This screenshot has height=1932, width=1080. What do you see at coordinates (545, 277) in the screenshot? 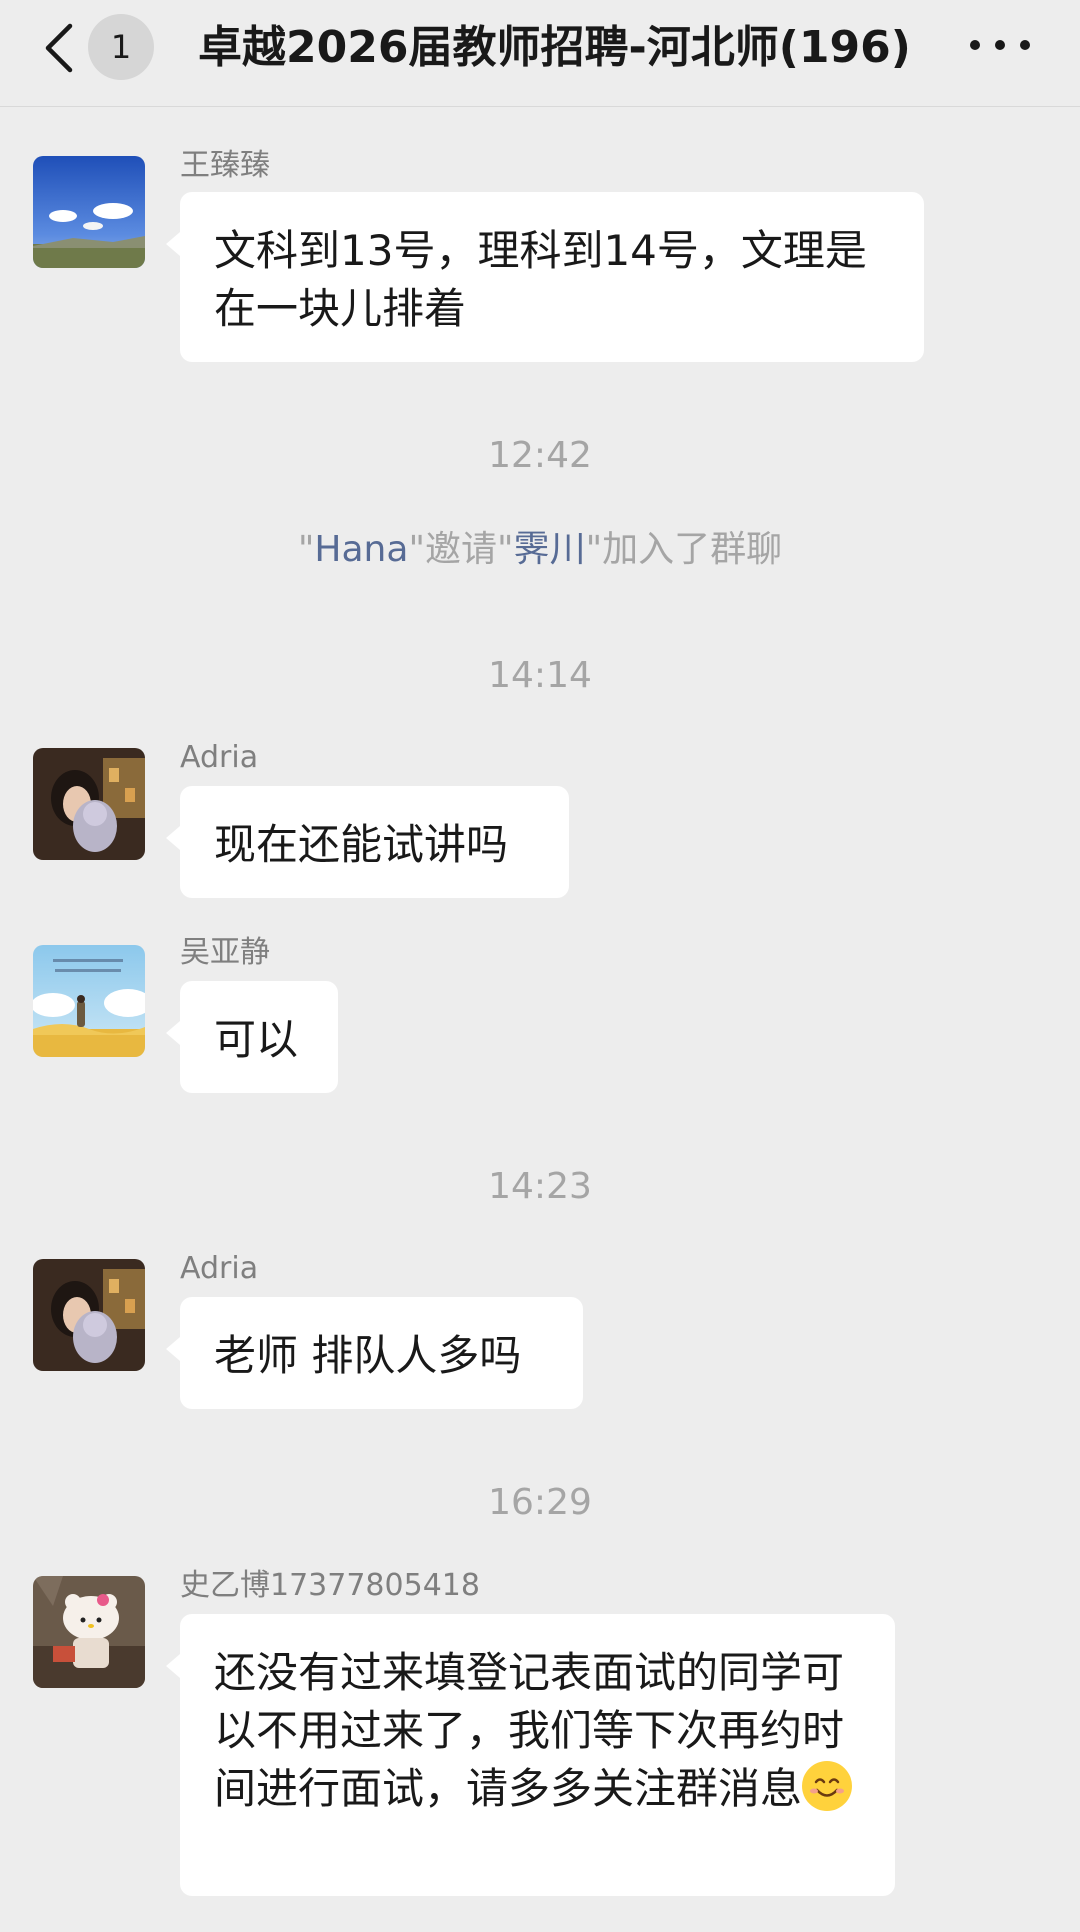
I see `message-bubble: 文科到13号，理科到14号，文理是在一块儿排着` at bounding box center [545, 277].